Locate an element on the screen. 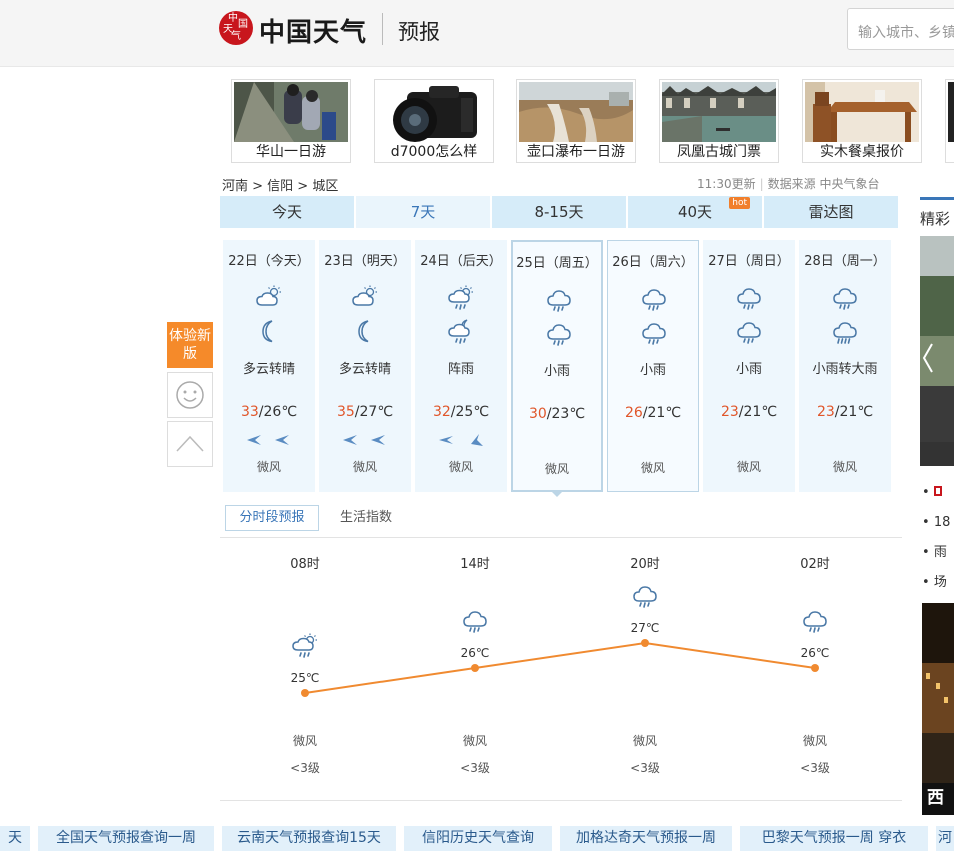 The image size is (954, 851). partly-cloudy-icon is located at coordinates (269, 299).